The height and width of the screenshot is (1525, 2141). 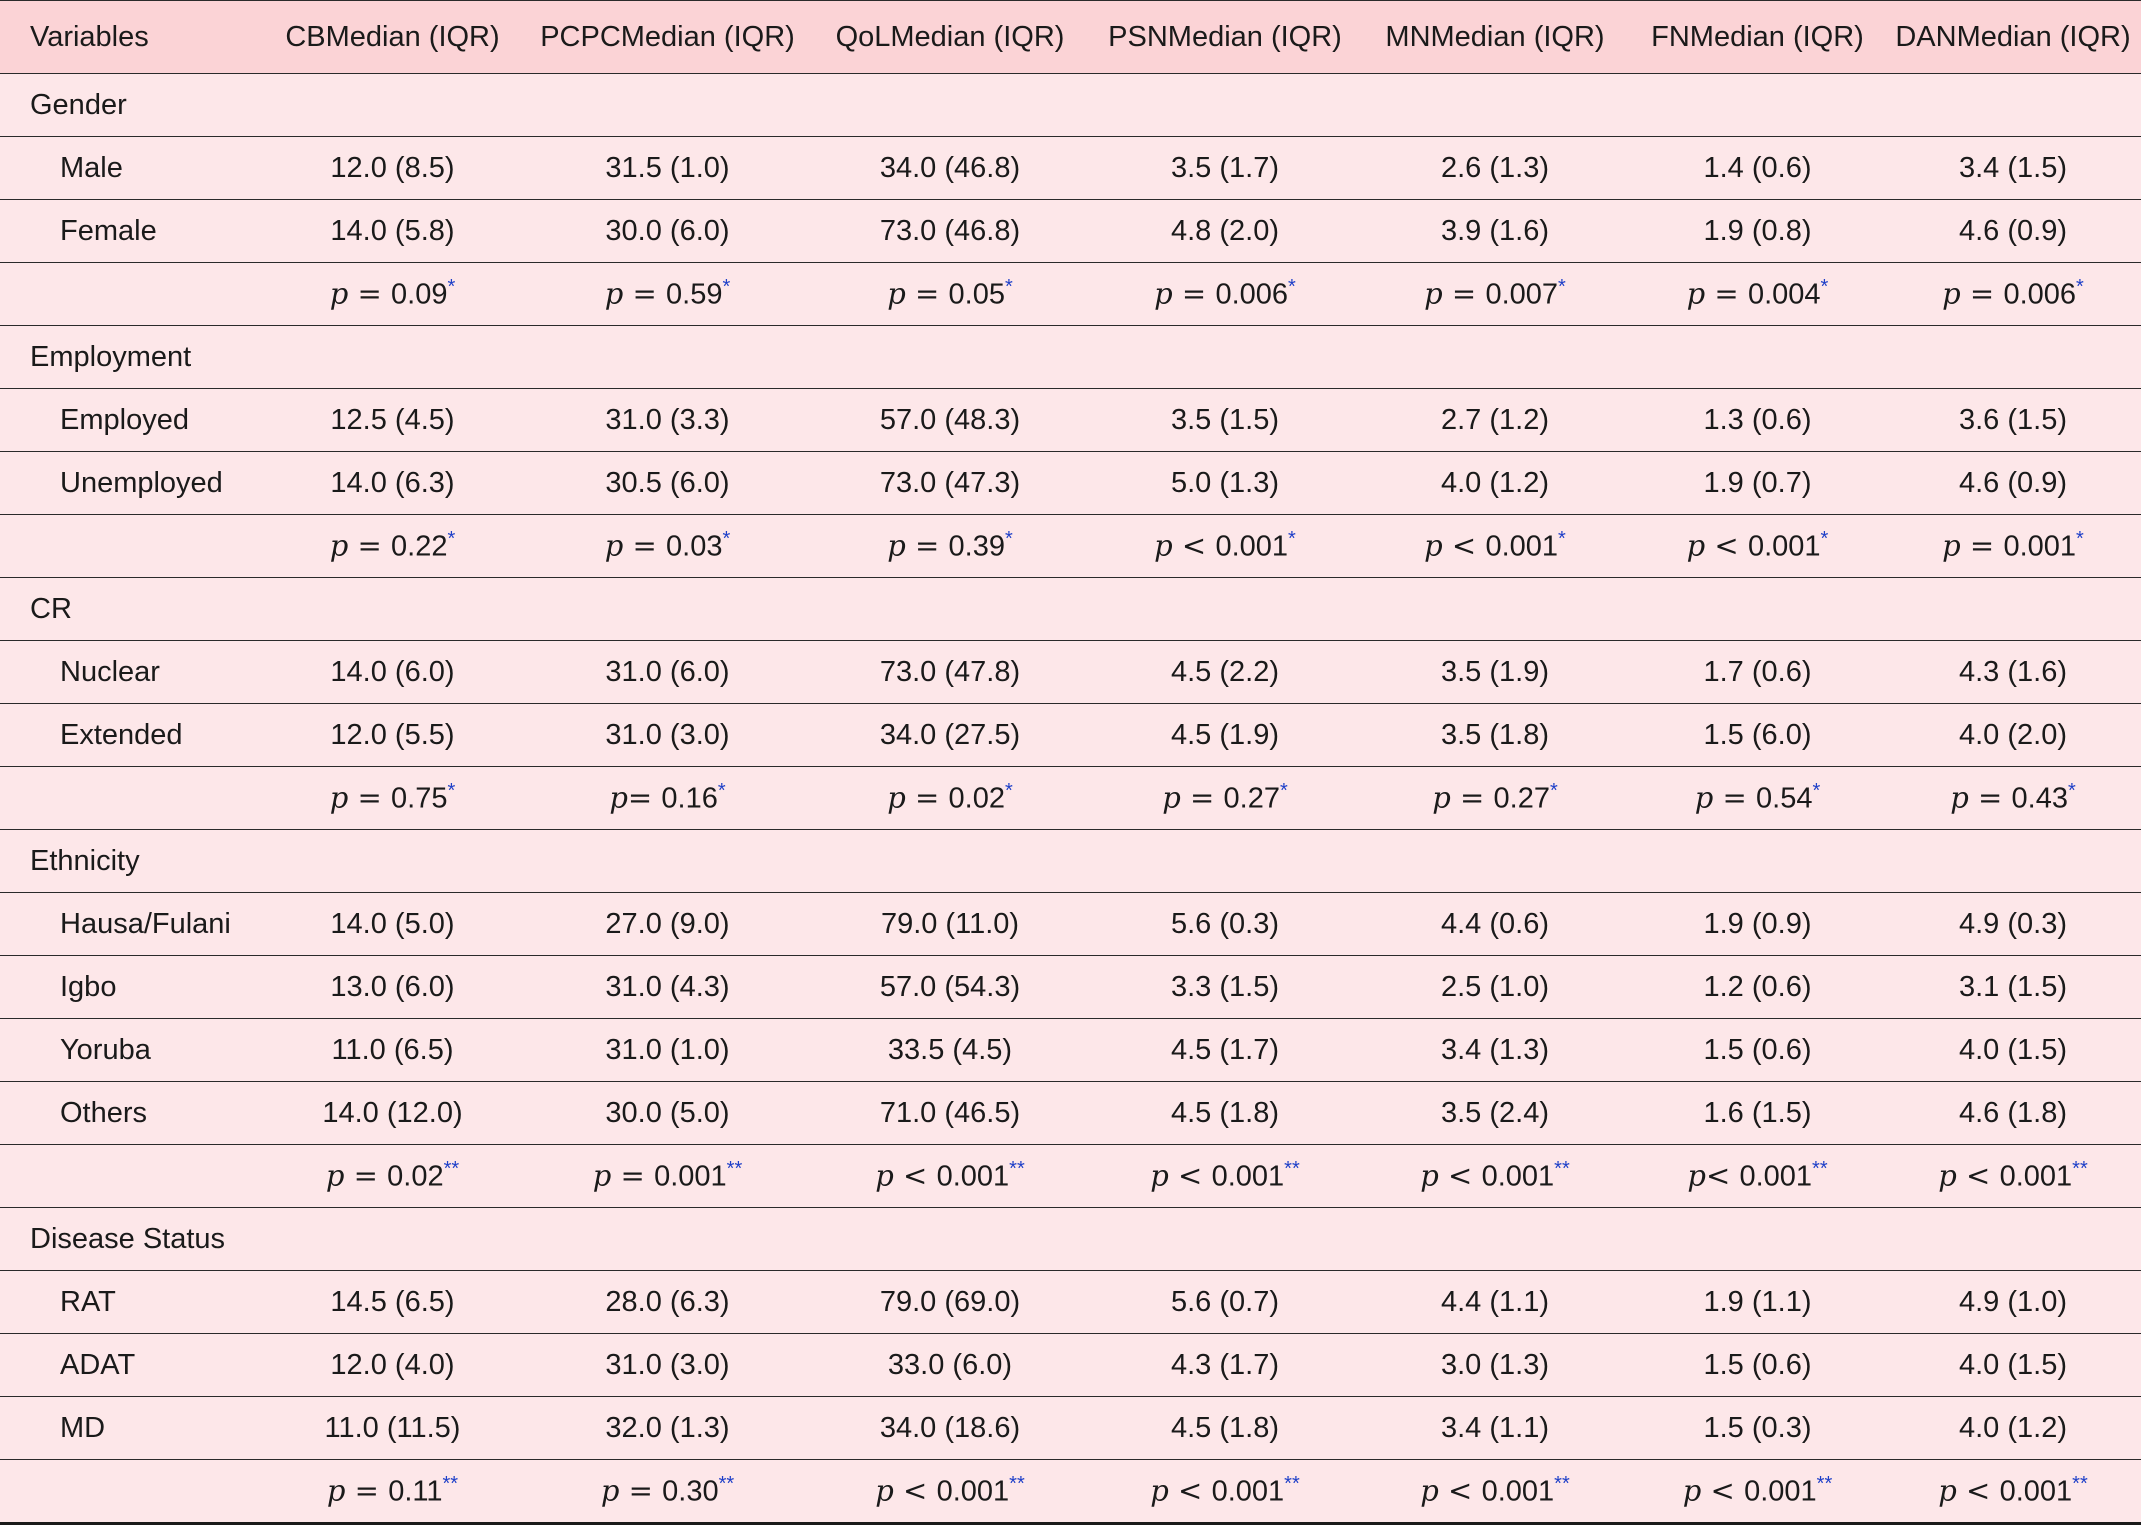 I want to click on value-cell: 2.7 (1.2), so click(x=1495, y=420).